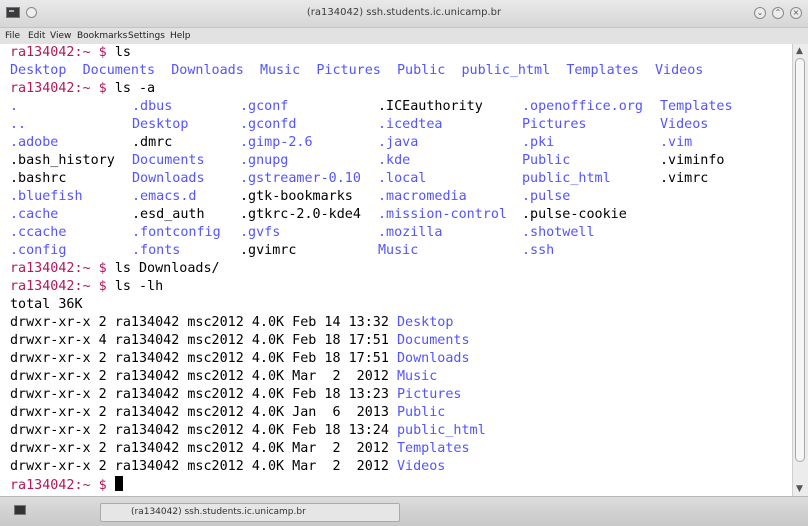 This screenshot has width=808, height=526. What do you see at coordinates (18, 124) in the screenshot?
I see `file-entry: ..` at bounding box center [18, 124].